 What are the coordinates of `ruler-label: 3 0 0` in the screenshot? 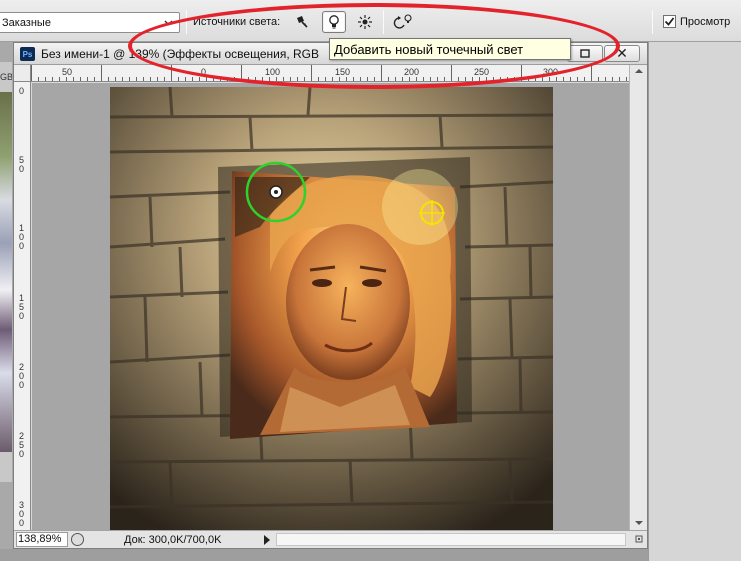 It's located at (22, 514).